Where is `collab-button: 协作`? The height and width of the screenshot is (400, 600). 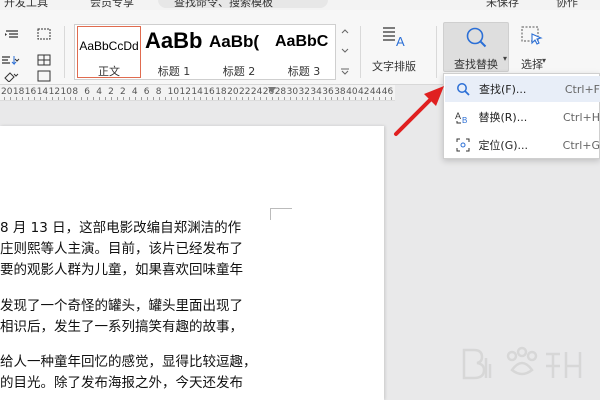
collab-button: 协作 is located at coordinates (567, 5).